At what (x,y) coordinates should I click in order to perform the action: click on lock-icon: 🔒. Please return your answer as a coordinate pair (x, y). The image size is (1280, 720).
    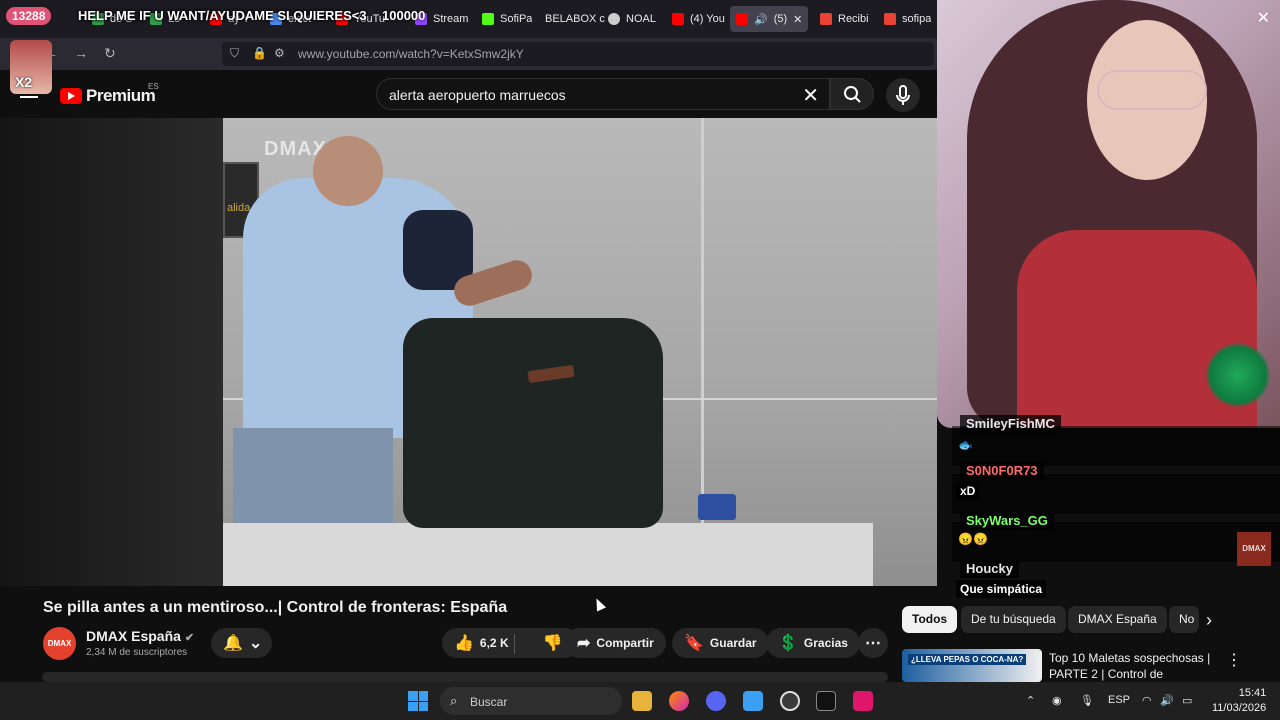
    Looking at the image, I should click on (259, 53).